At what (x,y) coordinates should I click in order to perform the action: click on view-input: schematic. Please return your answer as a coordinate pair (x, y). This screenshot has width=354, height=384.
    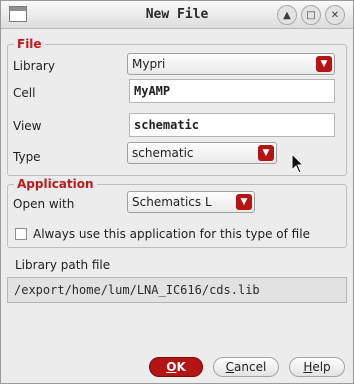
    Looking at the image, I should click on (232, 125).